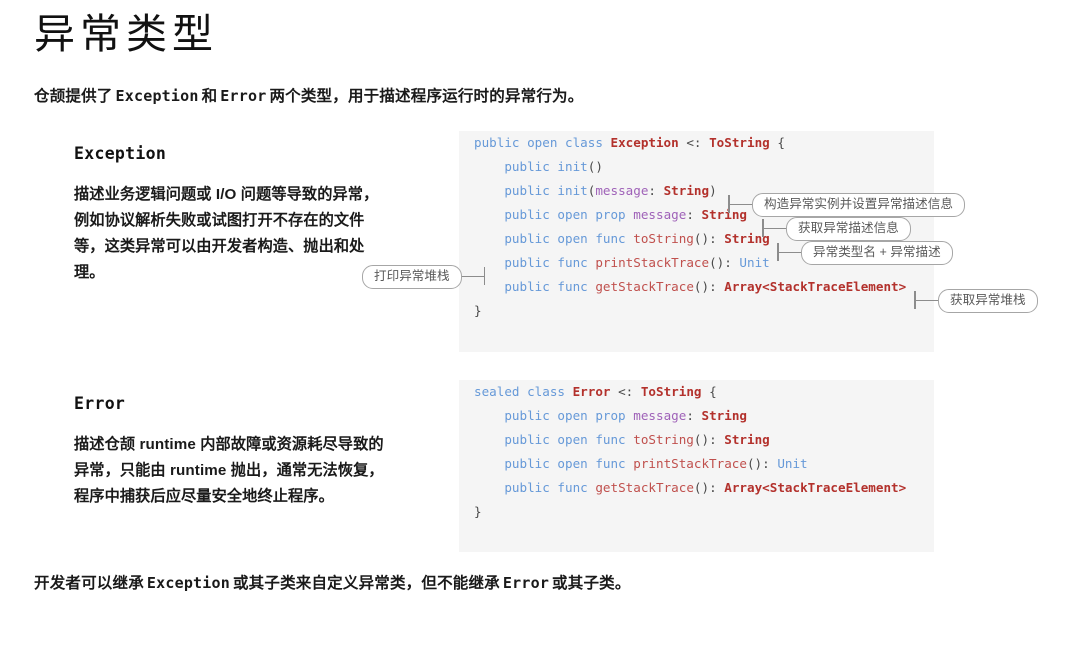 The height and width of the screenshot is (652, 1080). I want to click on callout-prop-message: 获取异常描述信息, so click(848, 229).